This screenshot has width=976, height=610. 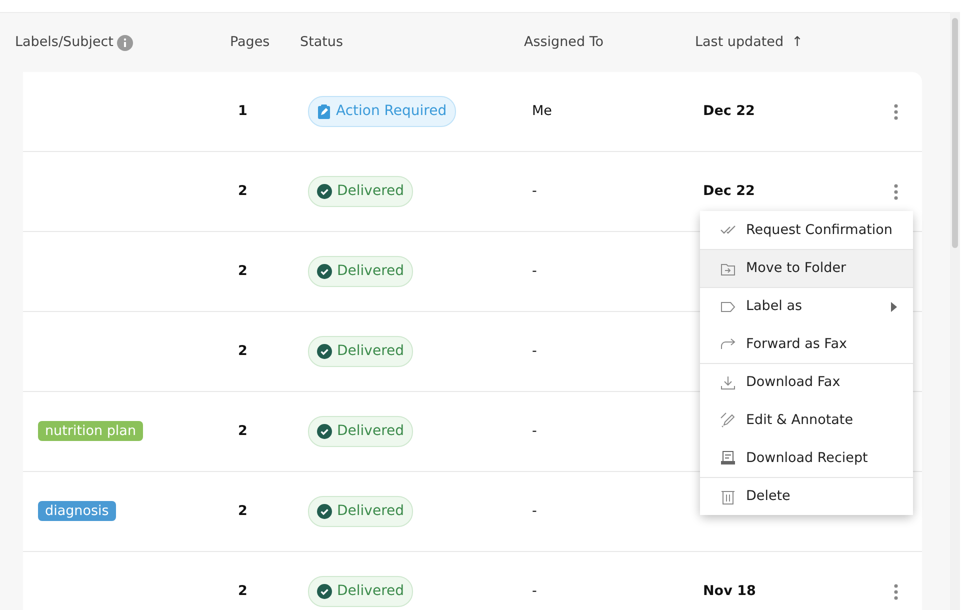 I want to click on trash-icon, so click(x=728, y=496).